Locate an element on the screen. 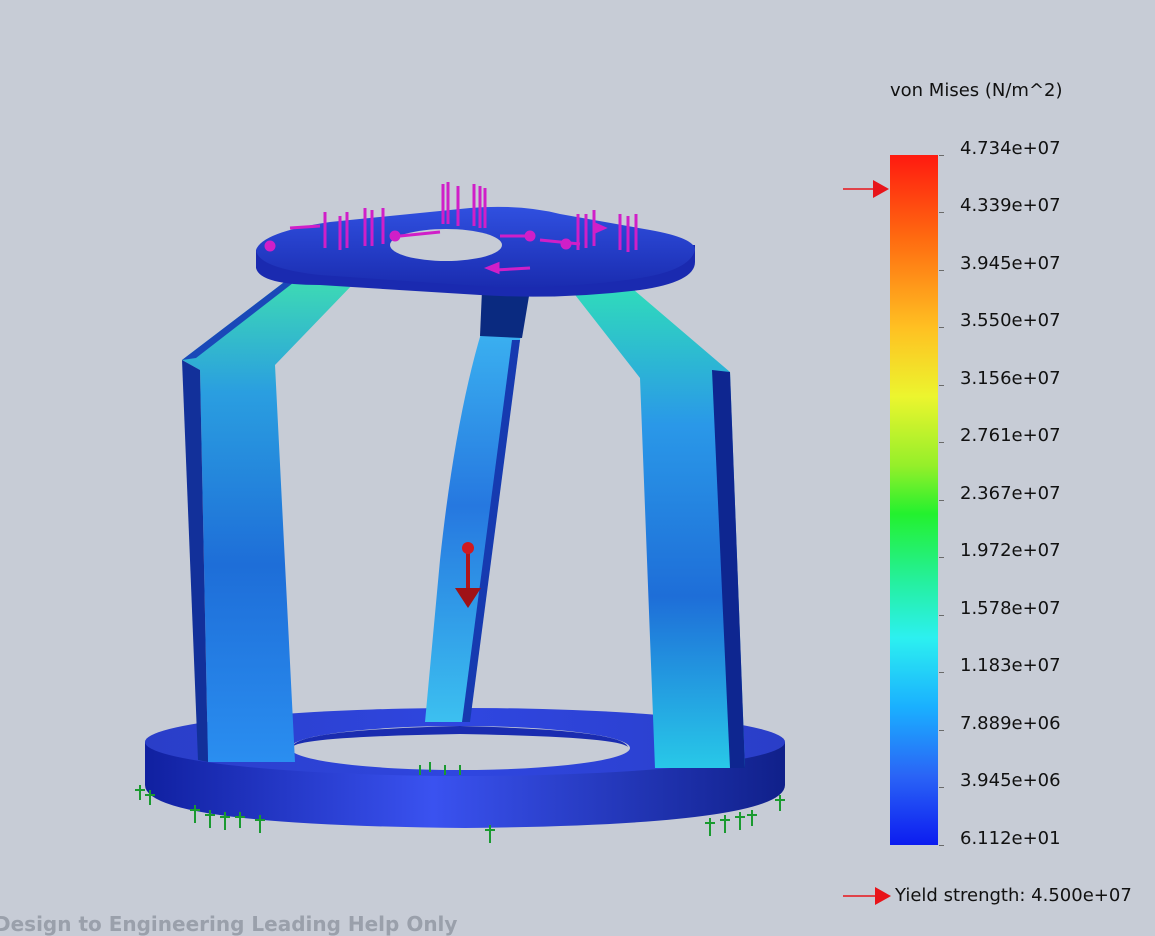 The width and height of the screenshot is (1155, 936). tick-label: 6.112e+01 is located at coordinates (1010, 838).